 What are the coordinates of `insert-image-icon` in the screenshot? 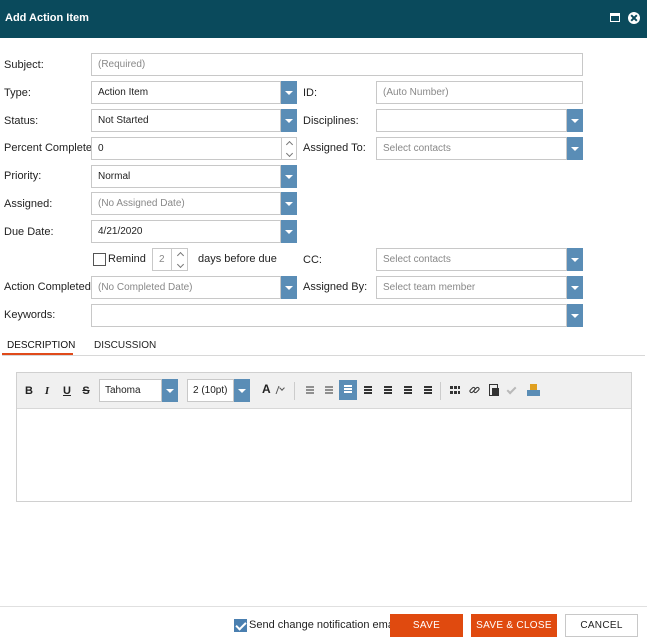 It's located at (533, 390).